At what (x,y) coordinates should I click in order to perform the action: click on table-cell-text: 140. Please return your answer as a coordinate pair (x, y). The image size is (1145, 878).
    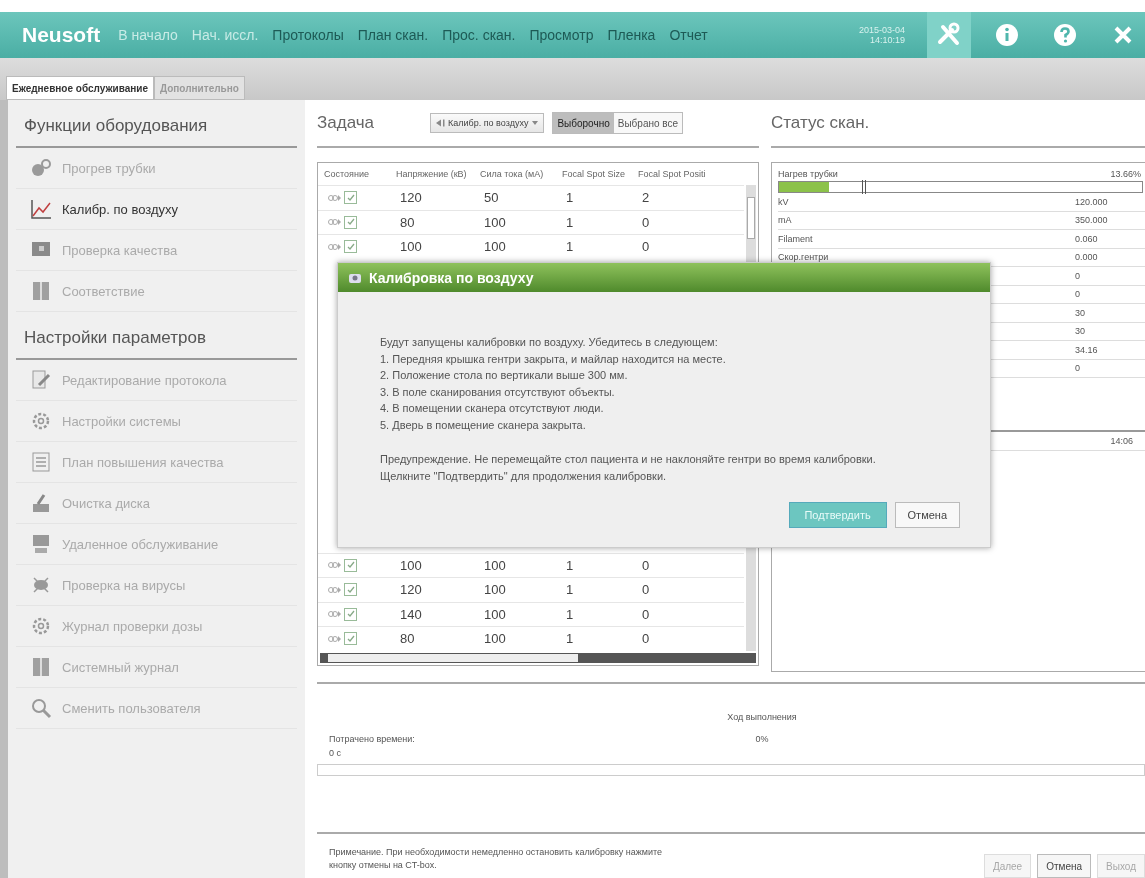
    Looking at the image, I should click on (411, 614).